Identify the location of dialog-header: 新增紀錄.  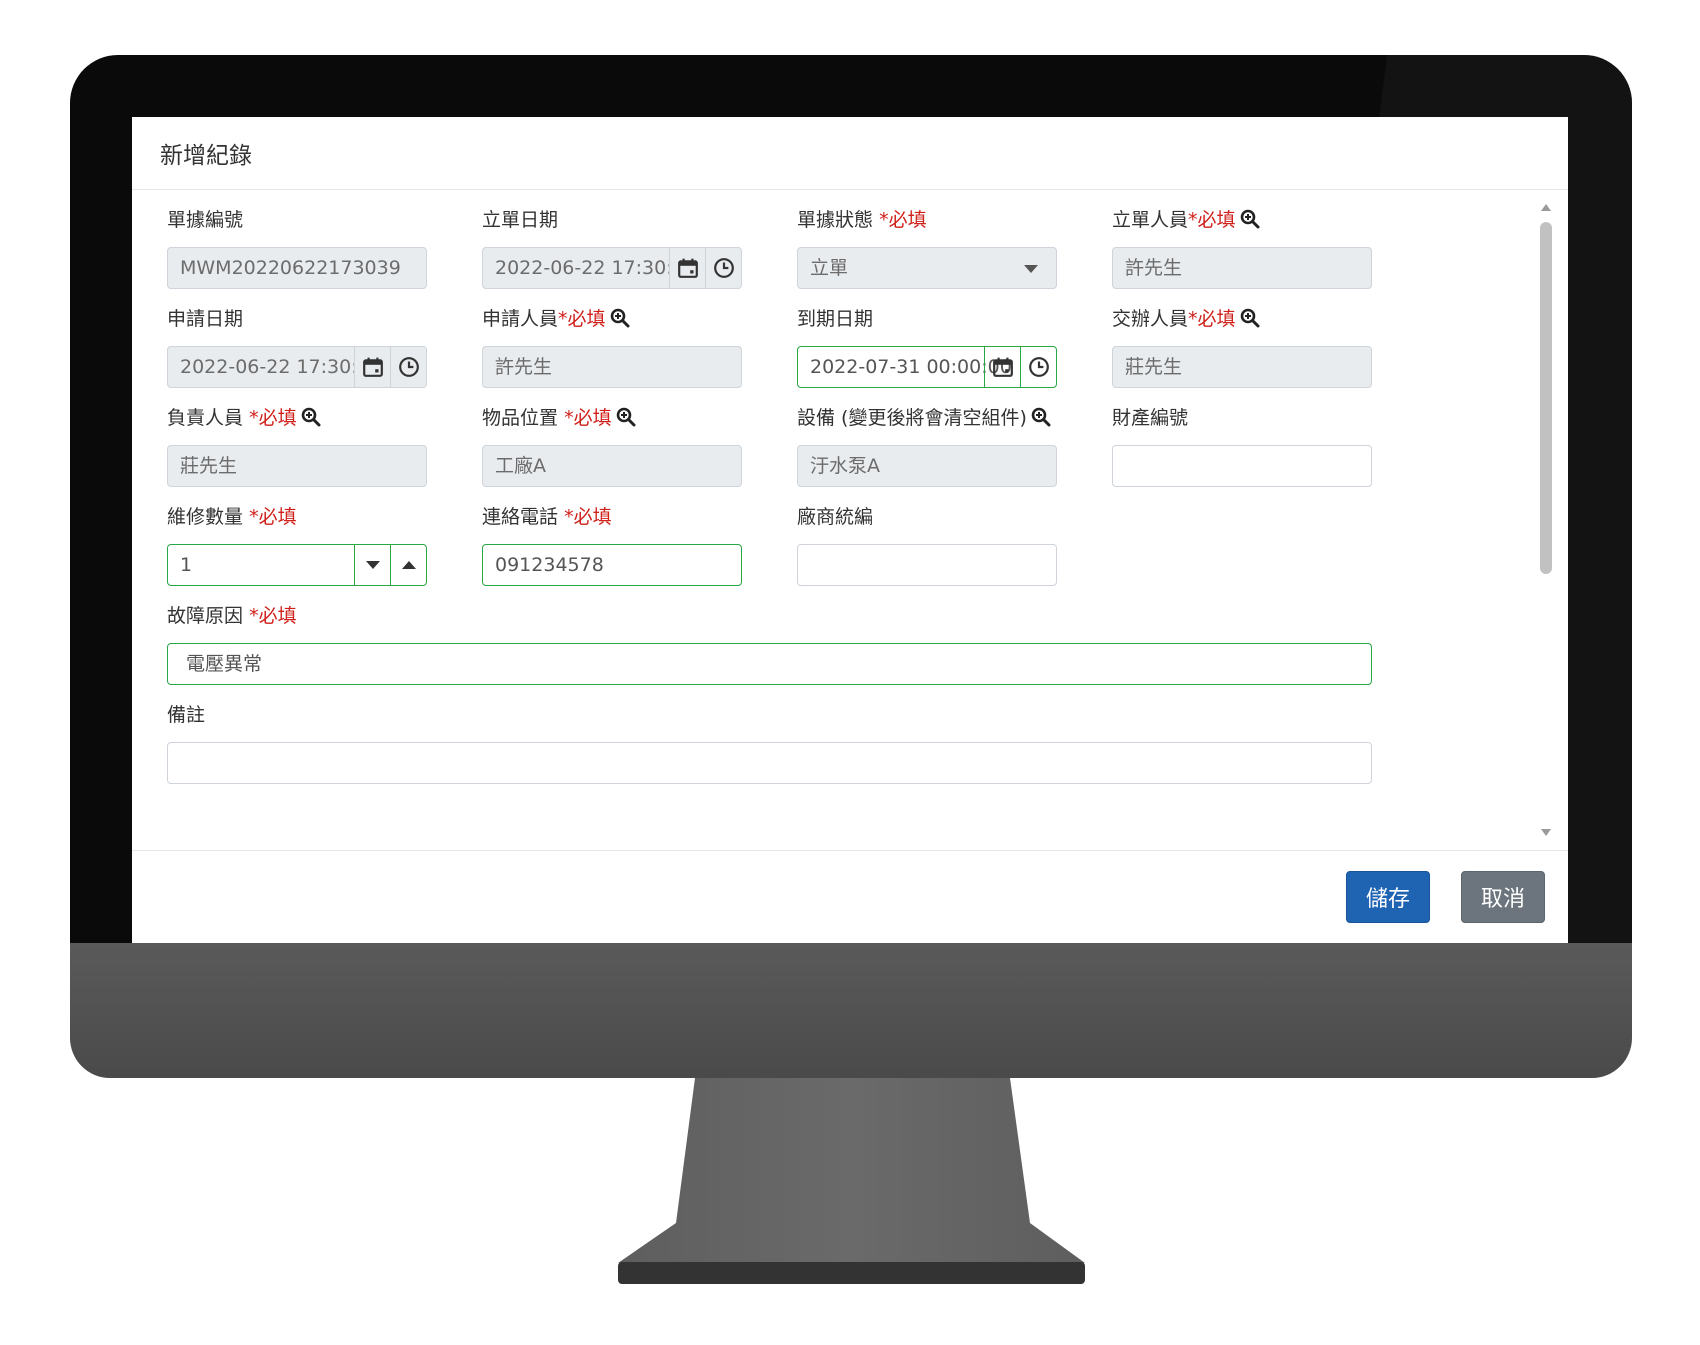
(850, 153).